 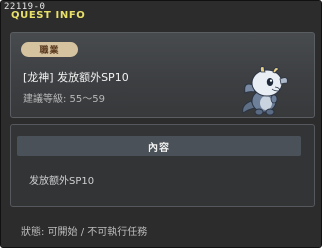 What do you see at coordinates (265, 91) in the screenshot?
I see `baby-dragon-icon` at bounding box center [265, 91].